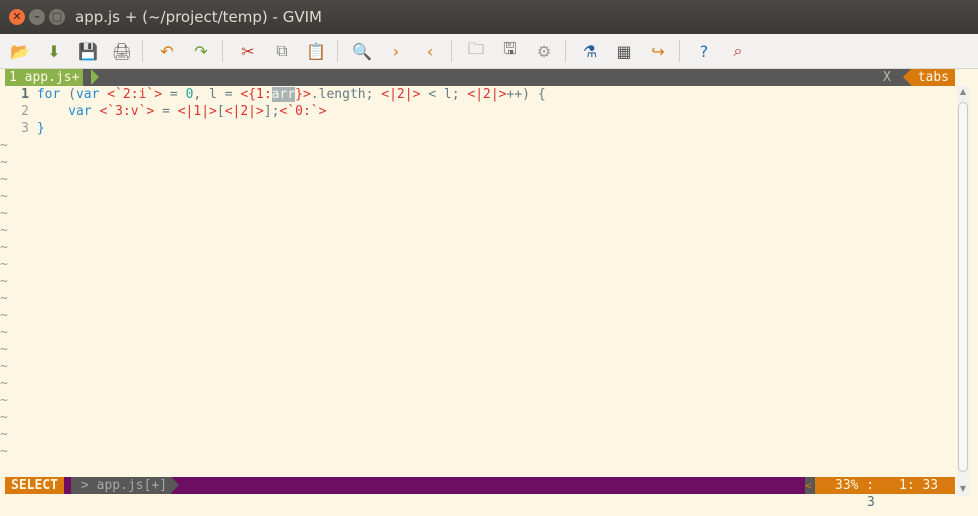 The height and width of the screenshot is (516, 978). I want to click on code-token: <`0:`>, so click(303, 111).